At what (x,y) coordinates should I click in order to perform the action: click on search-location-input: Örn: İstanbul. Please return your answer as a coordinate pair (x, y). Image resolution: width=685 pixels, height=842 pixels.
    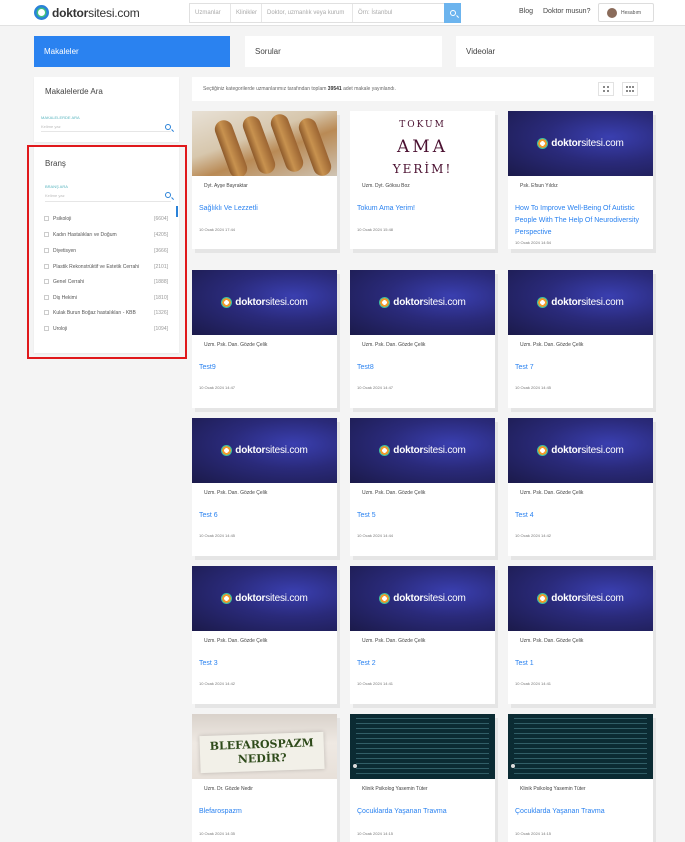
    Looking at the image, I should click on (398, 13).